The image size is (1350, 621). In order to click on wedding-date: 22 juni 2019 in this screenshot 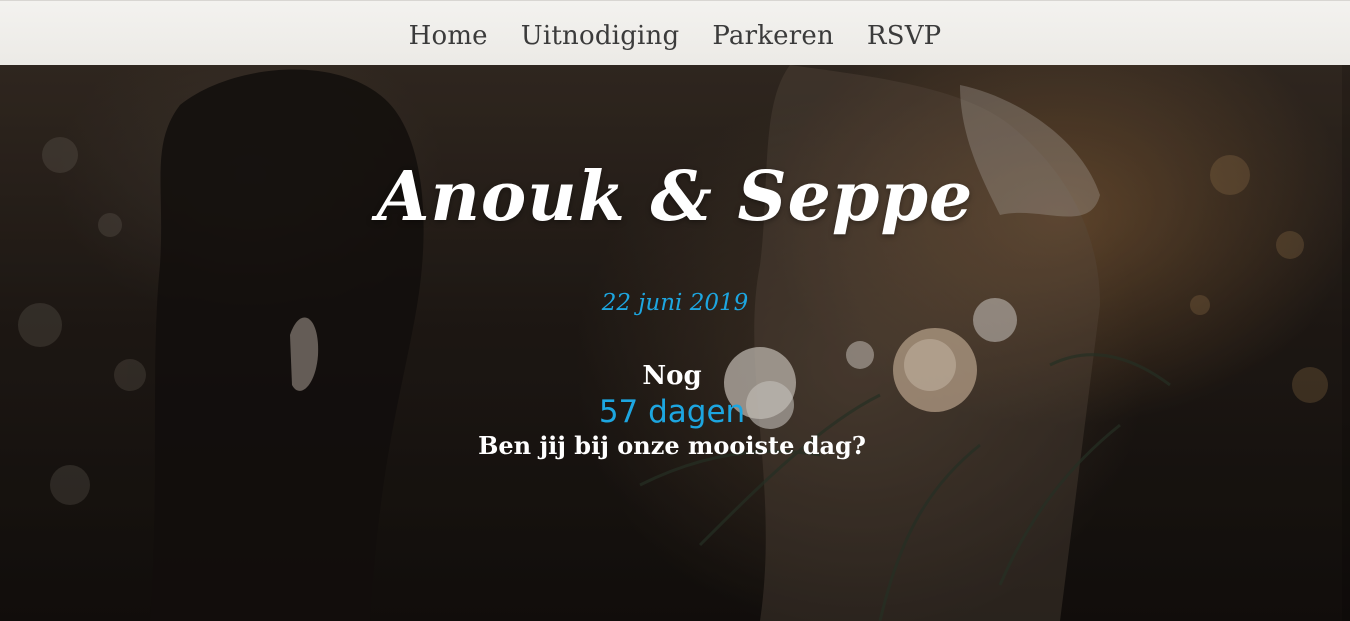, I will do `click(675, 303)`.